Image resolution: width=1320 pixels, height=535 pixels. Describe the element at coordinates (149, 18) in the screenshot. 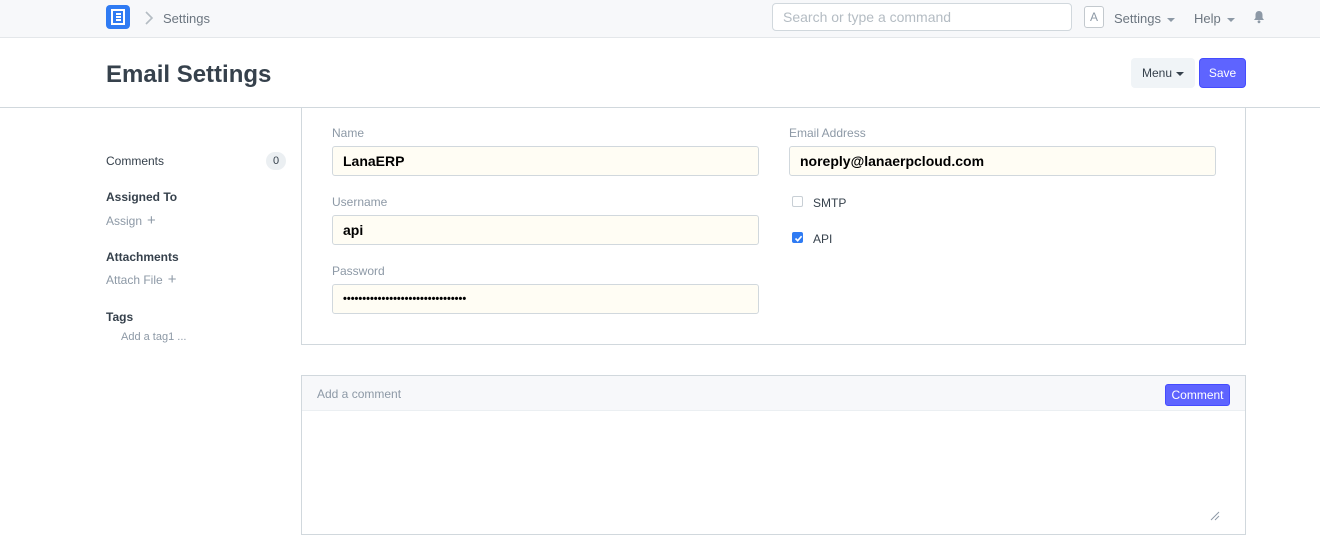

I see `chevron-right-icon` at that location.